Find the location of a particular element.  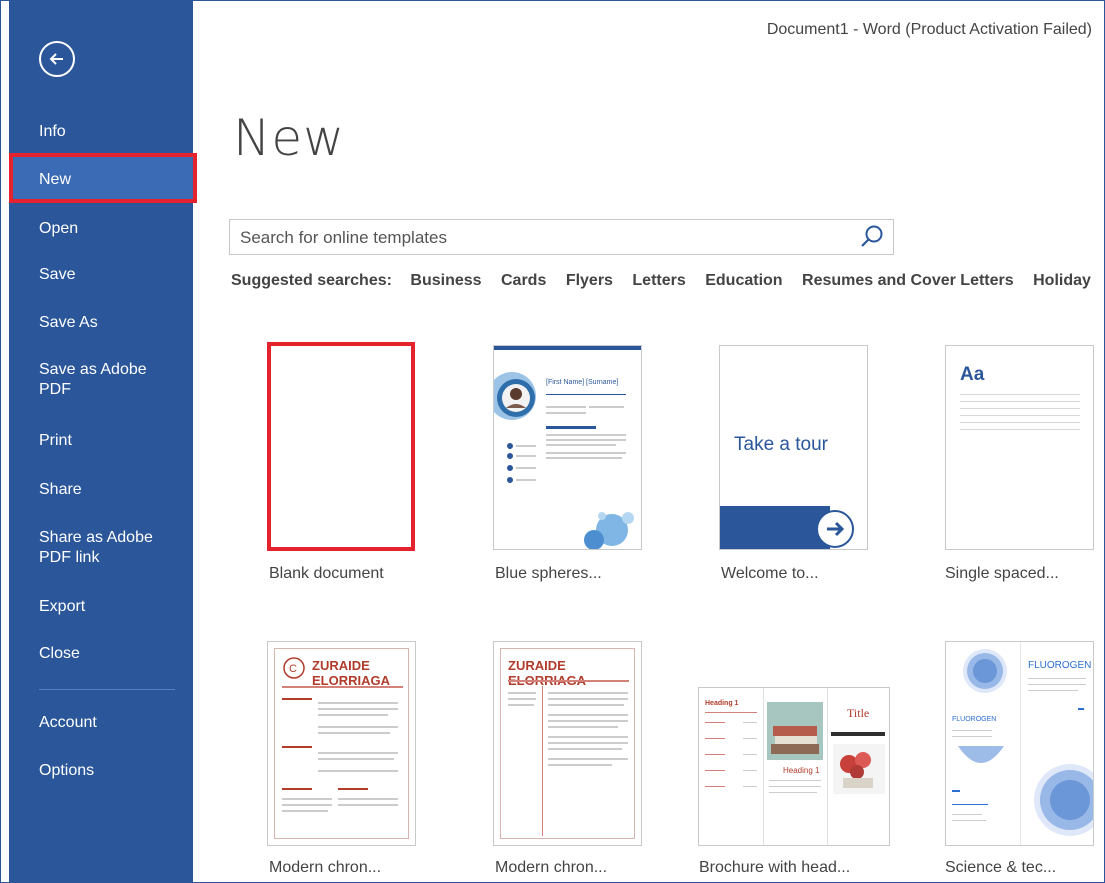

template-label: Blank document is located at coordinates (326, 573).